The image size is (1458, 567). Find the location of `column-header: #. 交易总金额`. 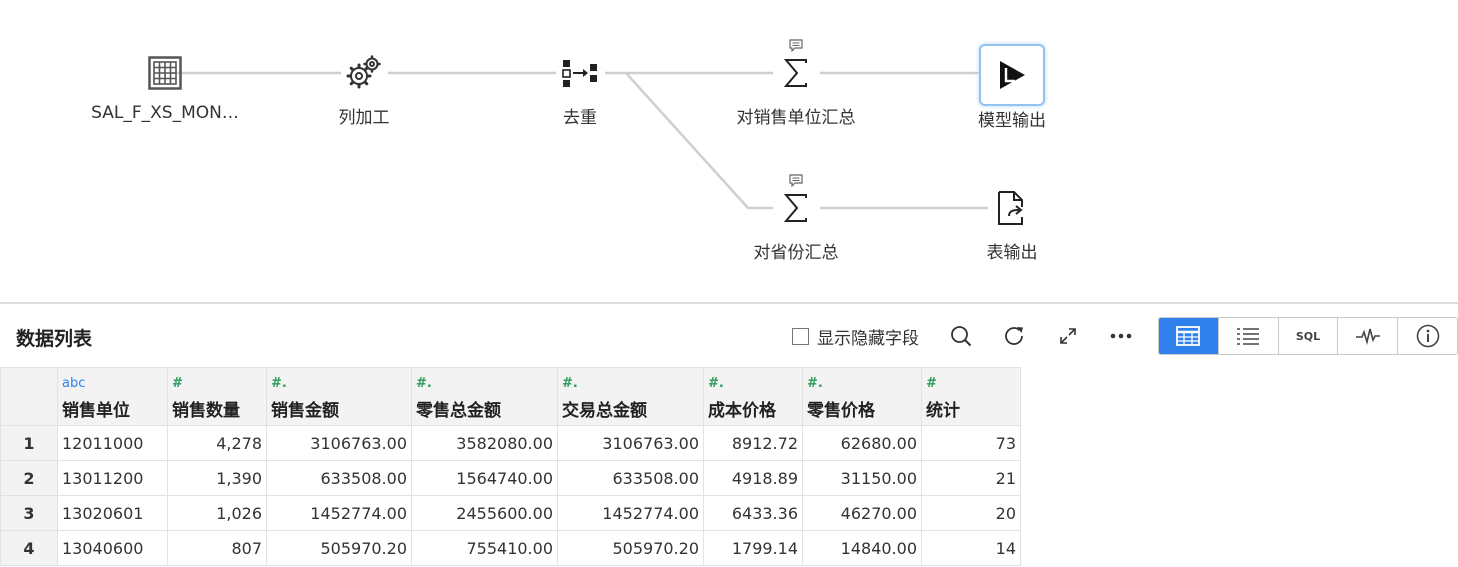

column-header: #. 交易总金额 is located at coordinates (630, 396).